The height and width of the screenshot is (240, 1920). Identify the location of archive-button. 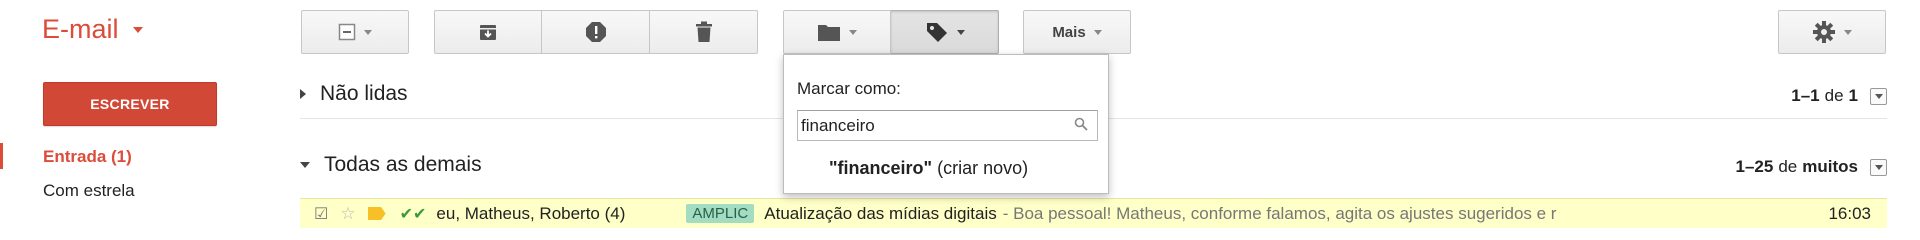
(488, 32).